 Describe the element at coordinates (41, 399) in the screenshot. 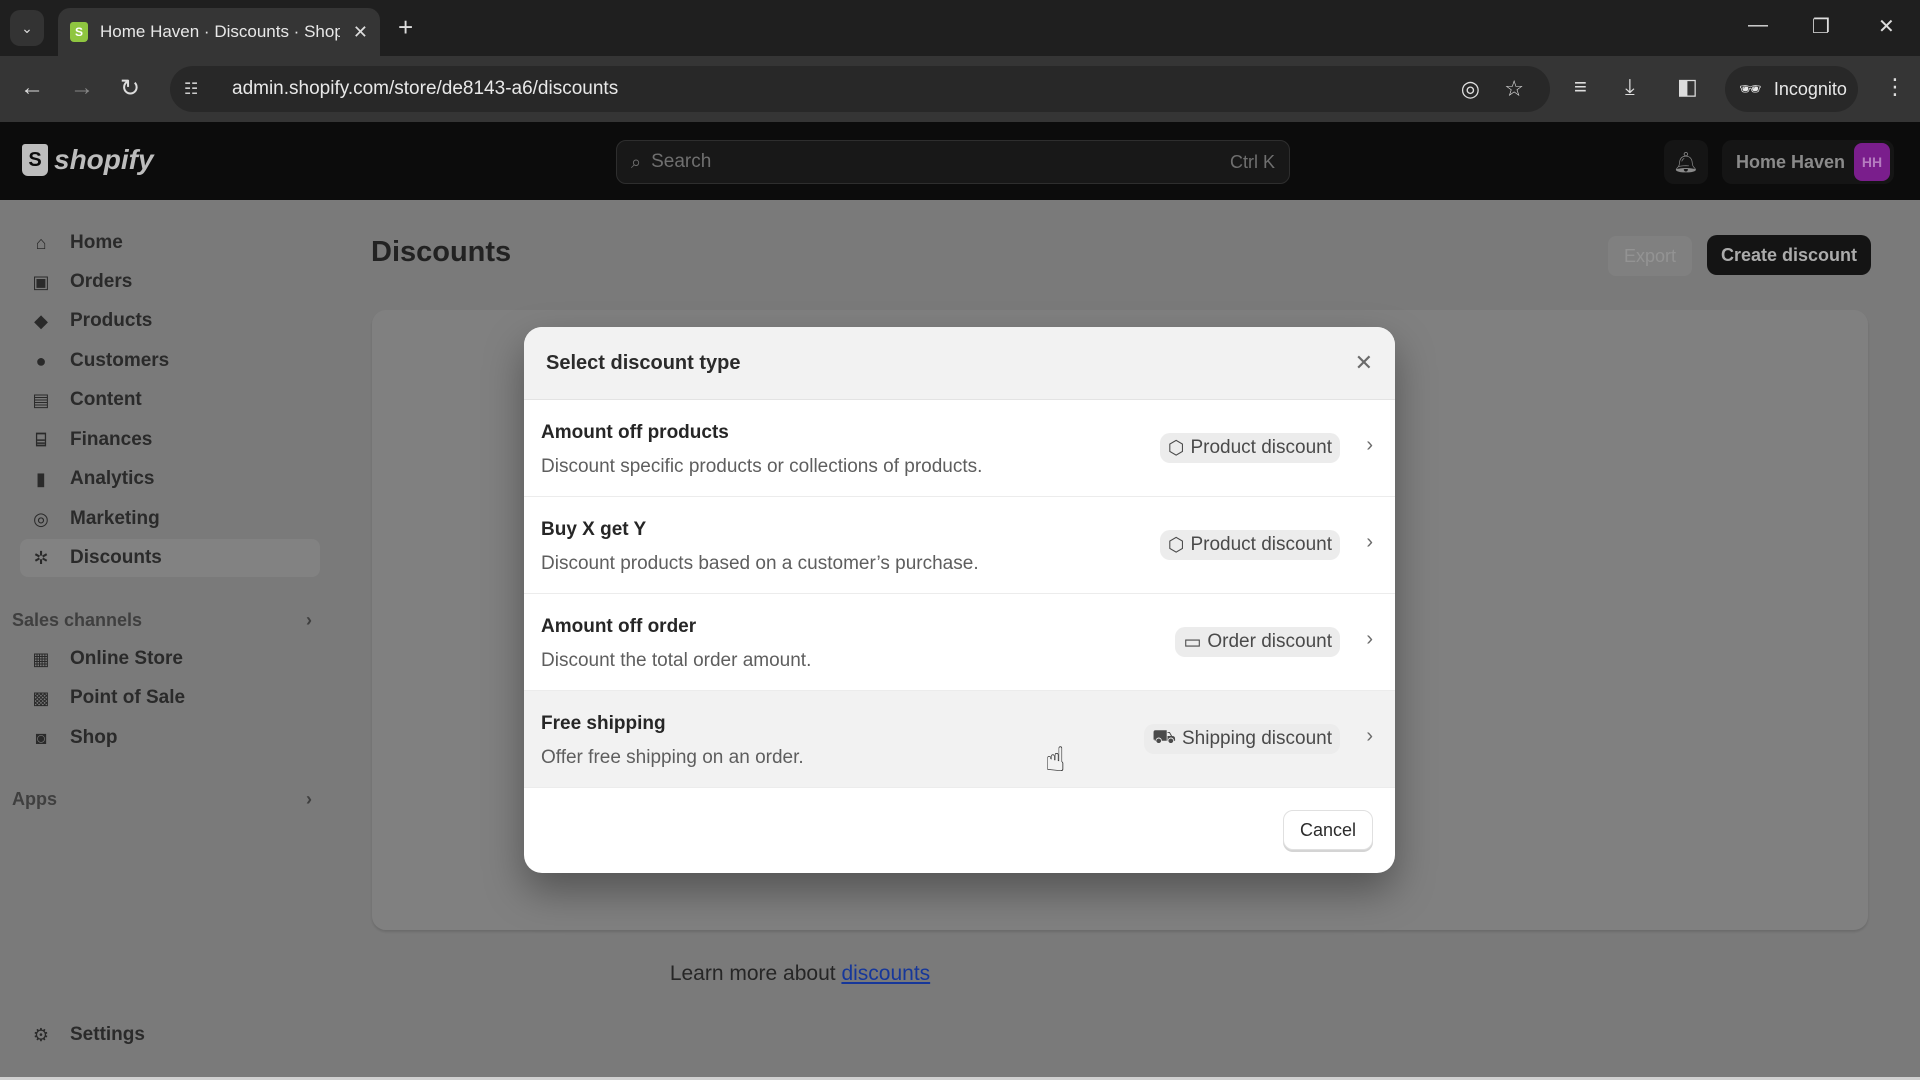

I see `content-icon: ▤` at that location.